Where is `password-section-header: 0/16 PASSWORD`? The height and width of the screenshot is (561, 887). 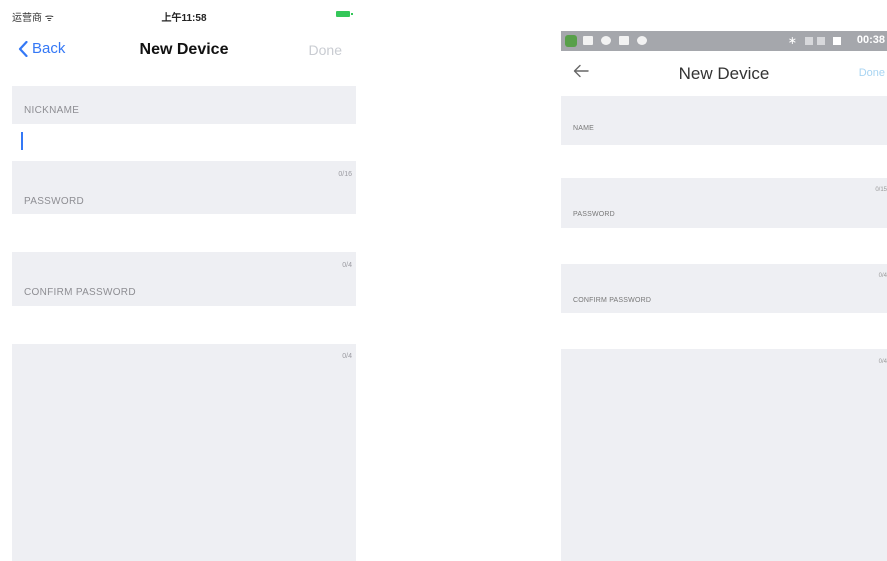 password-section-header: 0/16 PASSWORD is located at coordinates (184, 187).